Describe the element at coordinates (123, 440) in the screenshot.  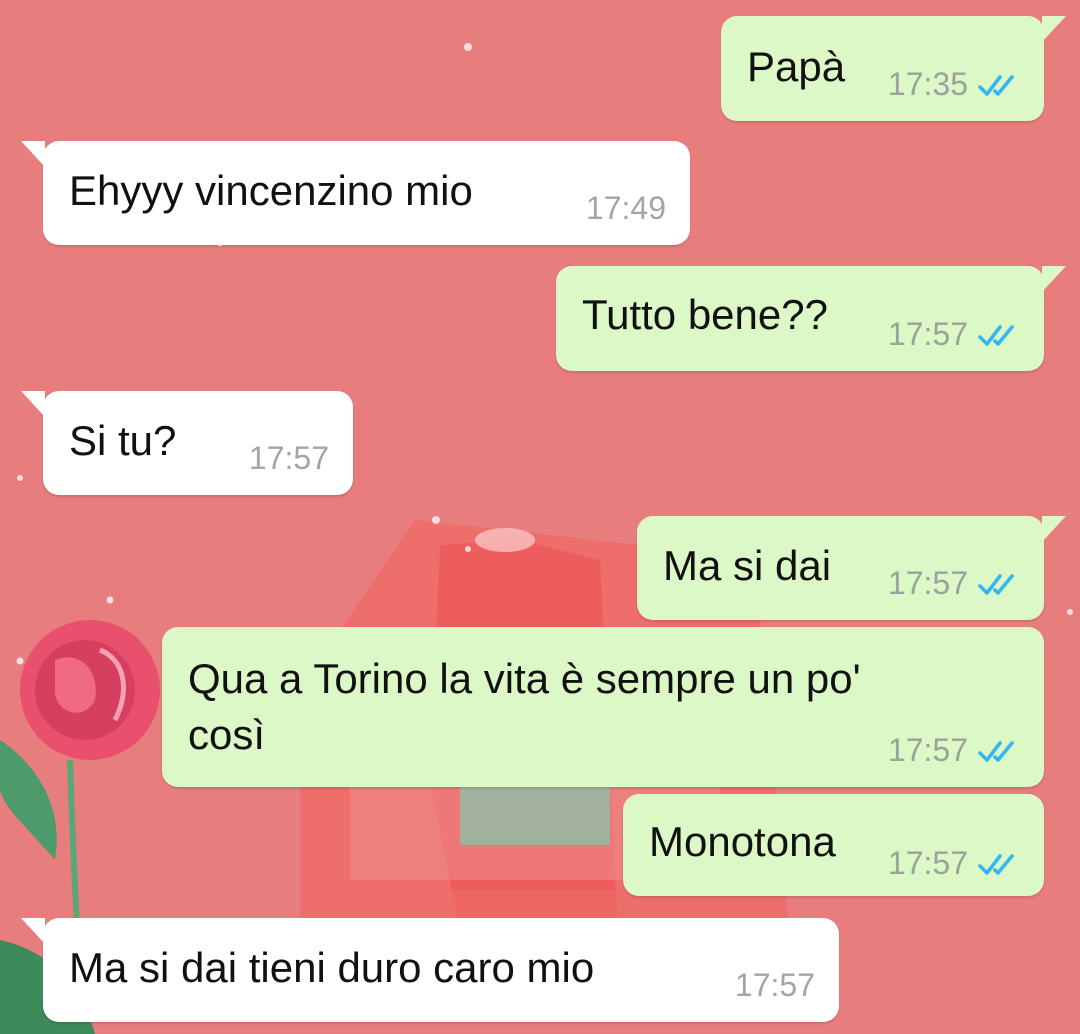
I see `message-text: Si tu?` at that location.